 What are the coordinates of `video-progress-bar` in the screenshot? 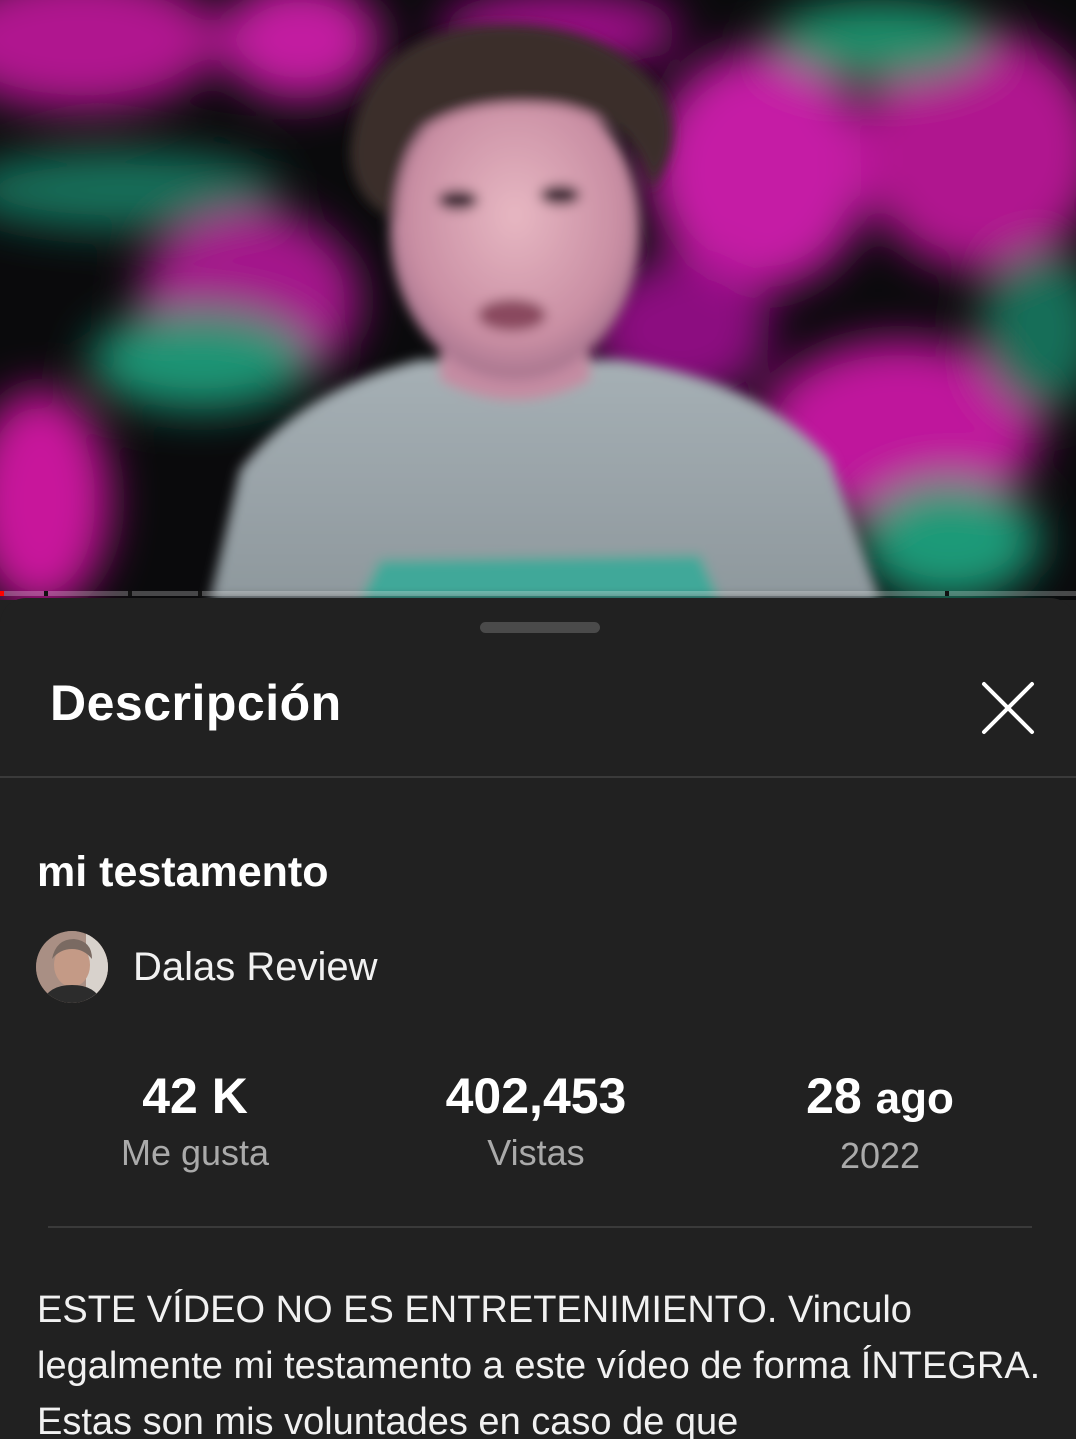 It's located at (538, 593).